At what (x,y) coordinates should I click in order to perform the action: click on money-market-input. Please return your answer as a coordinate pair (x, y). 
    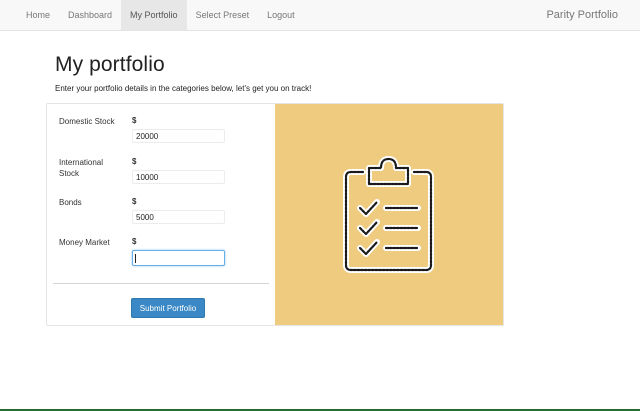
    Looking at the image, I should click on (178, 258).